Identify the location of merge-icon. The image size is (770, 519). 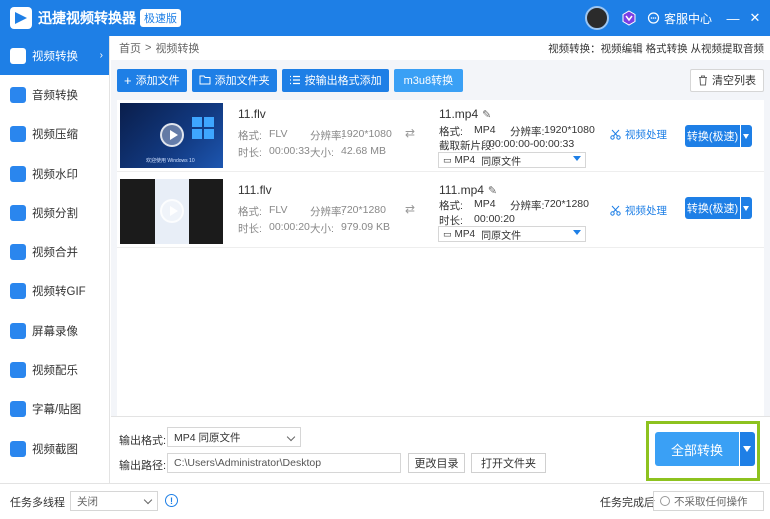
(18, 252).